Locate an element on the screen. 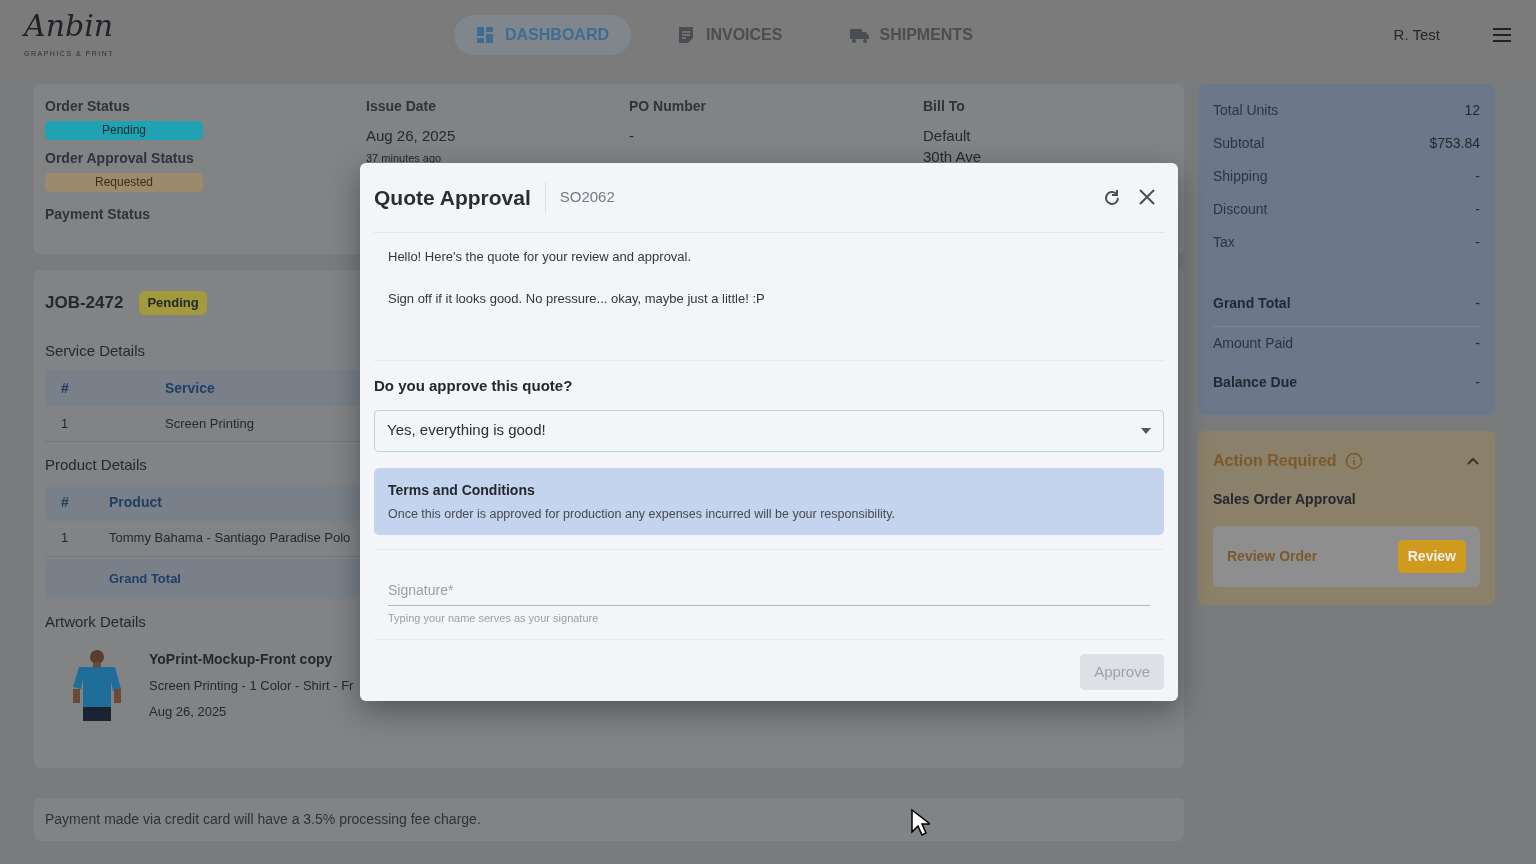 This screenshot has height=864, width=1536. signature-help: Typing your name serves as your signature is located at coordinates (494, 619).